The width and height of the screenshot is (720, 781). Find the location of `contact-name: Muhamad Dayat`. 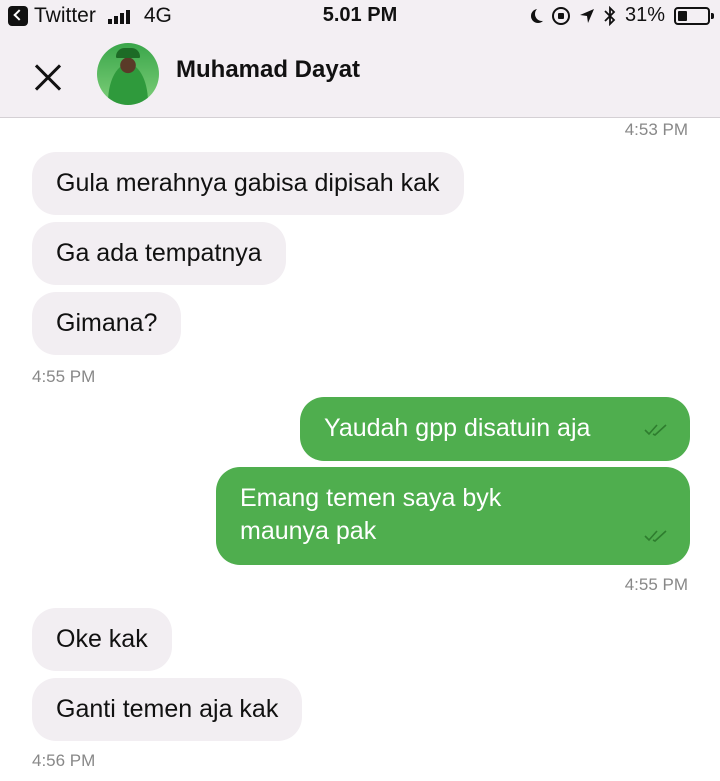

contact-name: Muhamad Dayat is located at coordinates (268, 70).